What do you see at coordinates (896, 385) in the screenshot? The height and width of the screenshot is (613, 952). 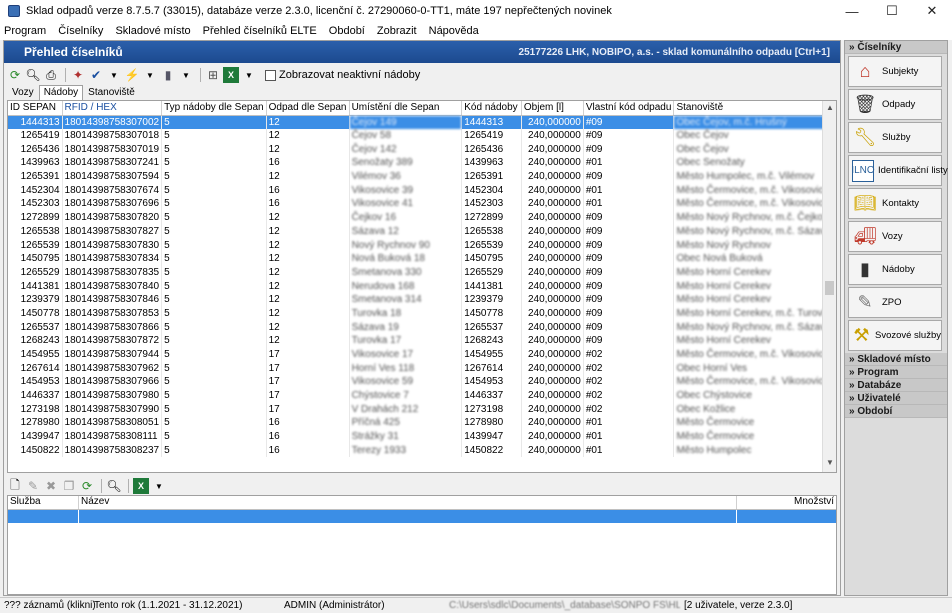 I see `section-databaze: » Databáze` at bounding box center [896, 385].